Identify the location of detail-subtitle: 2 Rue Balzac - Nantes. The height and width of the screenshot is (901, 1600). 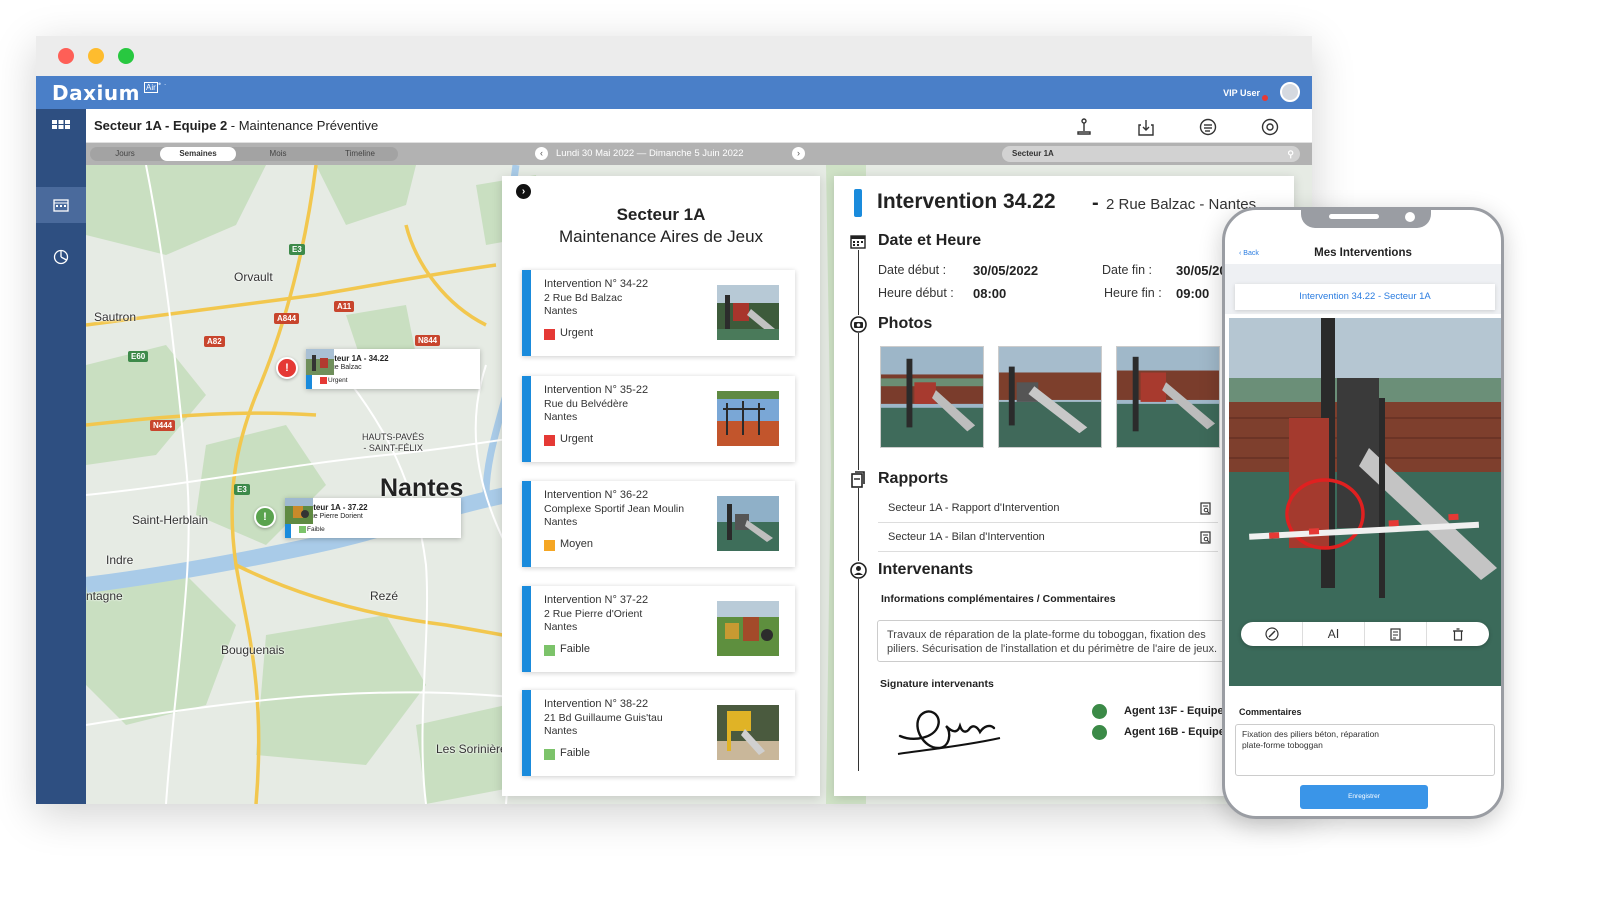
(1181, 204).